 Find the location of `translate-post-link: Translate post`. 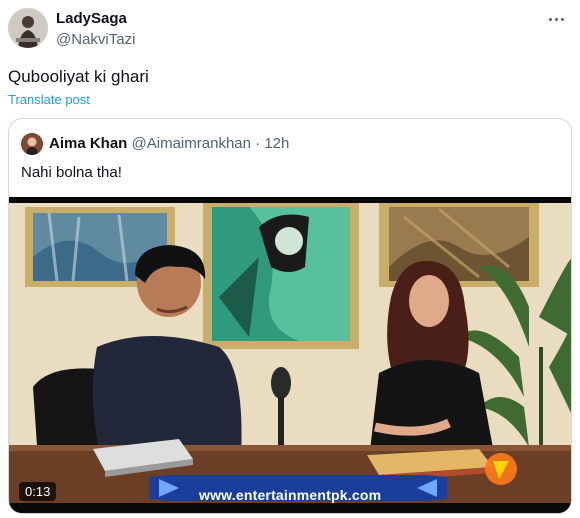

translate-post-link: Translate post is located at coordinates (49, 99).